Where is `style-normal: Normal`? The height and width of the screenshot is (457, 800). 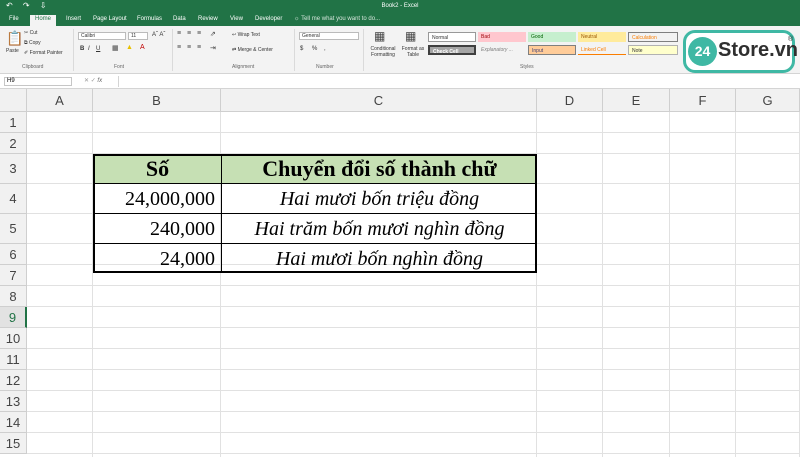 style-normal: Normal is located at coordinates (452, 37).